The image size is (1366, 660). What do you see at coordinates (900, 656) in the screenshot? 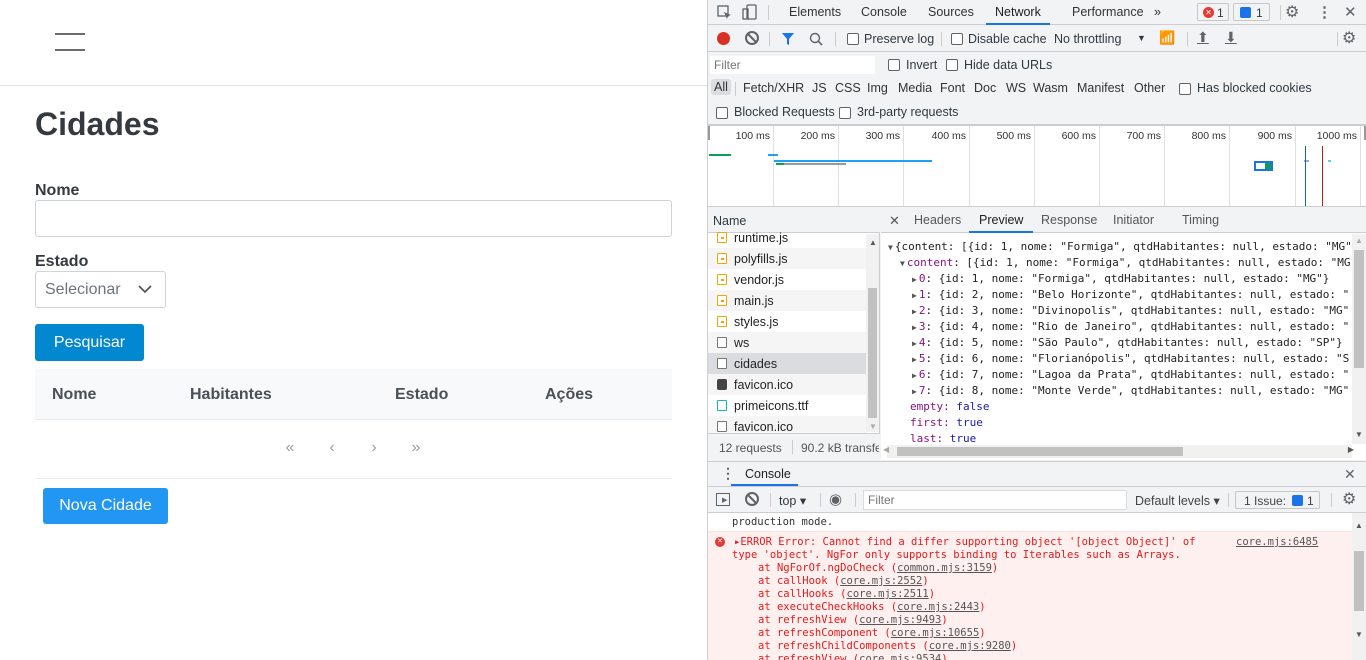
I see `stack-source-link: core.mjs:9534` at bounding box center [900, 656].